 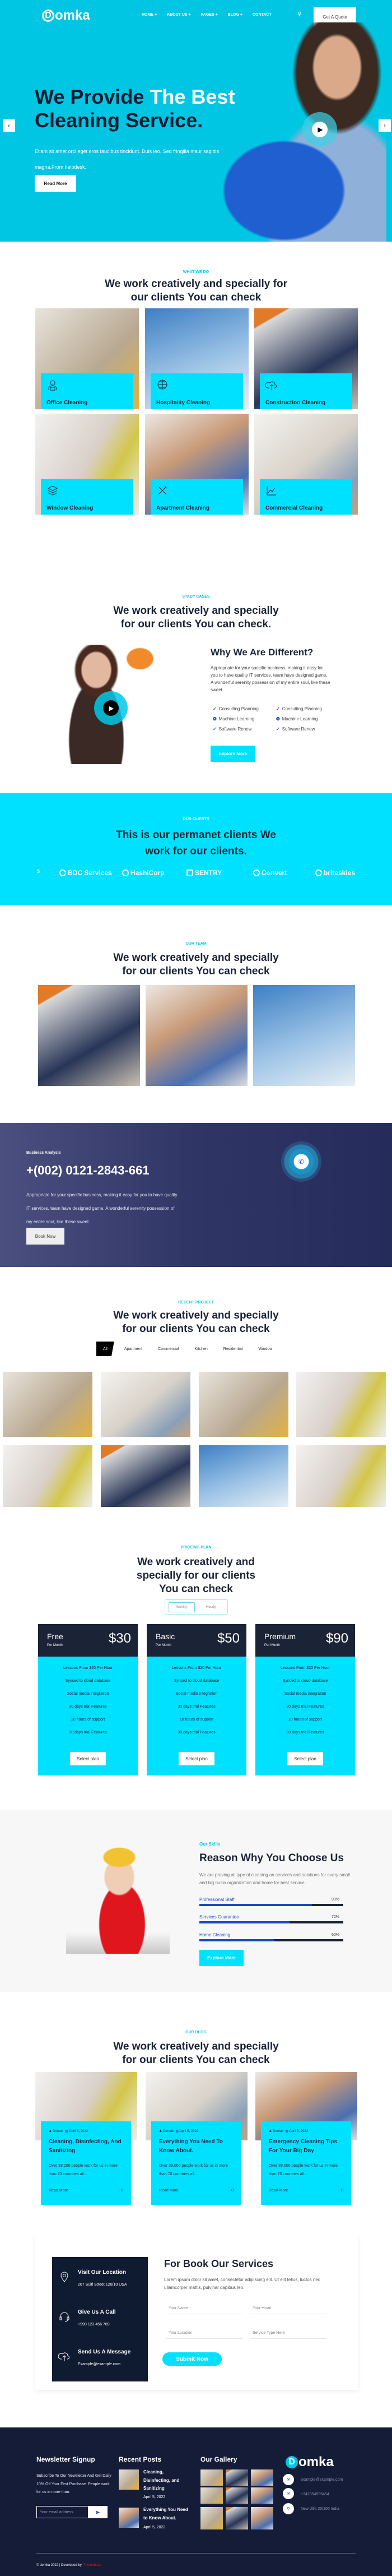 What do you see at coordinates (197, 2149) in the screenshot?
I see `post-title: Everything You Need To Know About.` at bounding box center [197, 2149].